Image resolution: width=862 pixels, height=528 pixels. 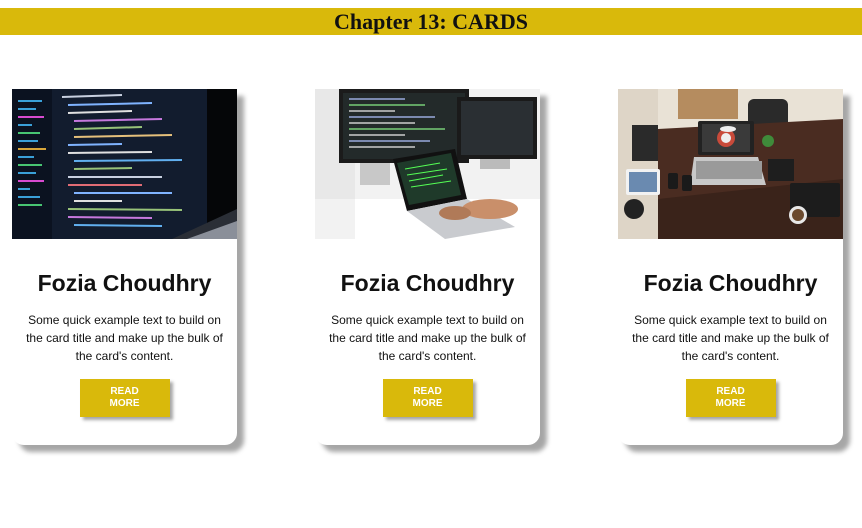 I want to click on header-bar: Chapter 13: CARDS, so click(x=431, y=21).